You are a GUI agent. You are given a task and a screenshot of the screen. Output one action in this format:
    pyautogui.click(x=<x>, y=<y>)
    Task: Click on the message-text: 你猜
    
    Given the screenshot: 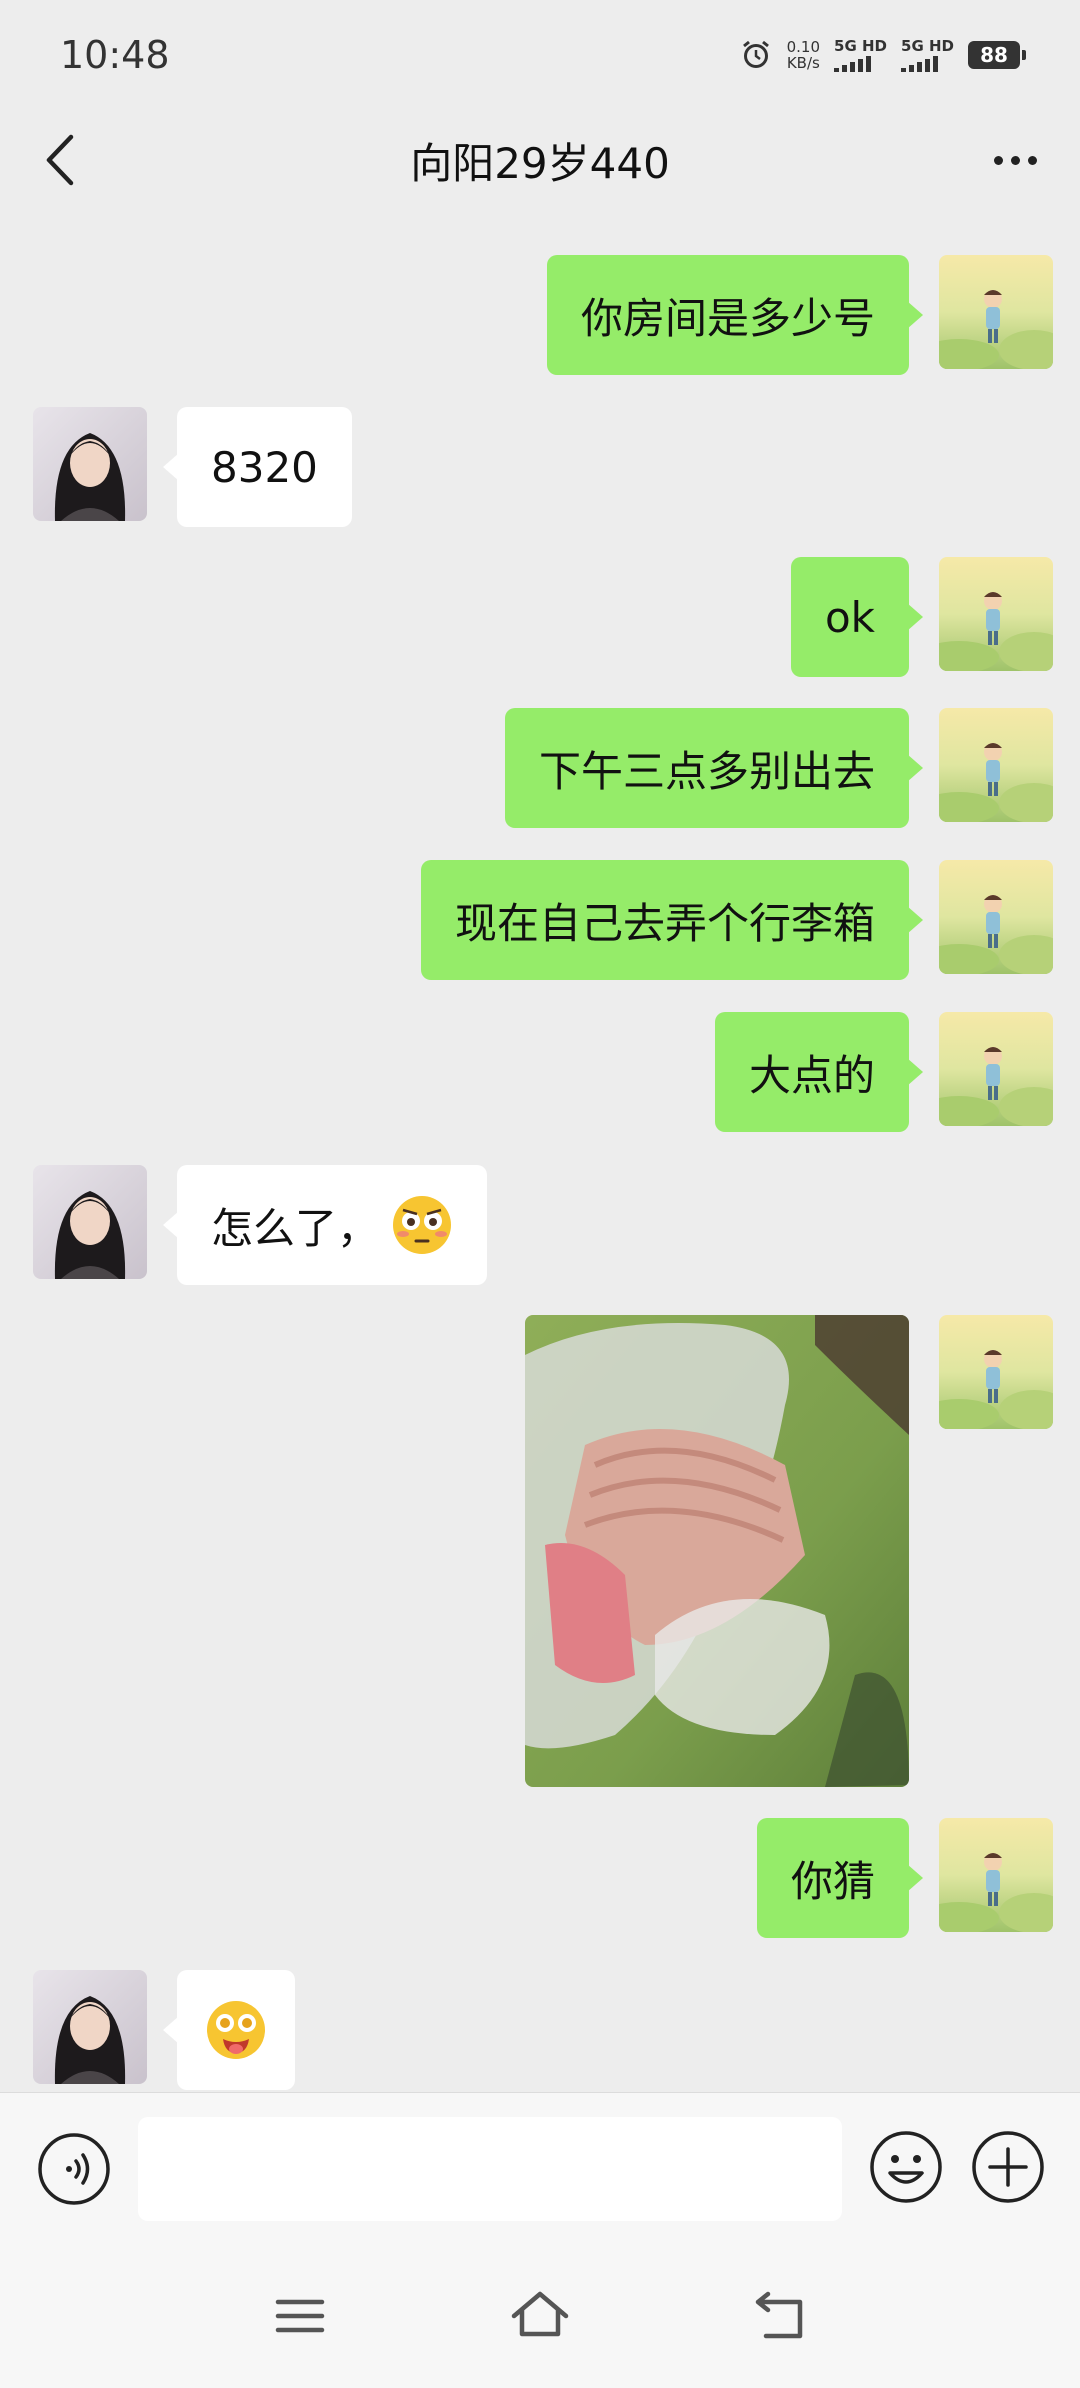 What is the action you would take?
    pyautogui.click(x=832, y=1881)
    